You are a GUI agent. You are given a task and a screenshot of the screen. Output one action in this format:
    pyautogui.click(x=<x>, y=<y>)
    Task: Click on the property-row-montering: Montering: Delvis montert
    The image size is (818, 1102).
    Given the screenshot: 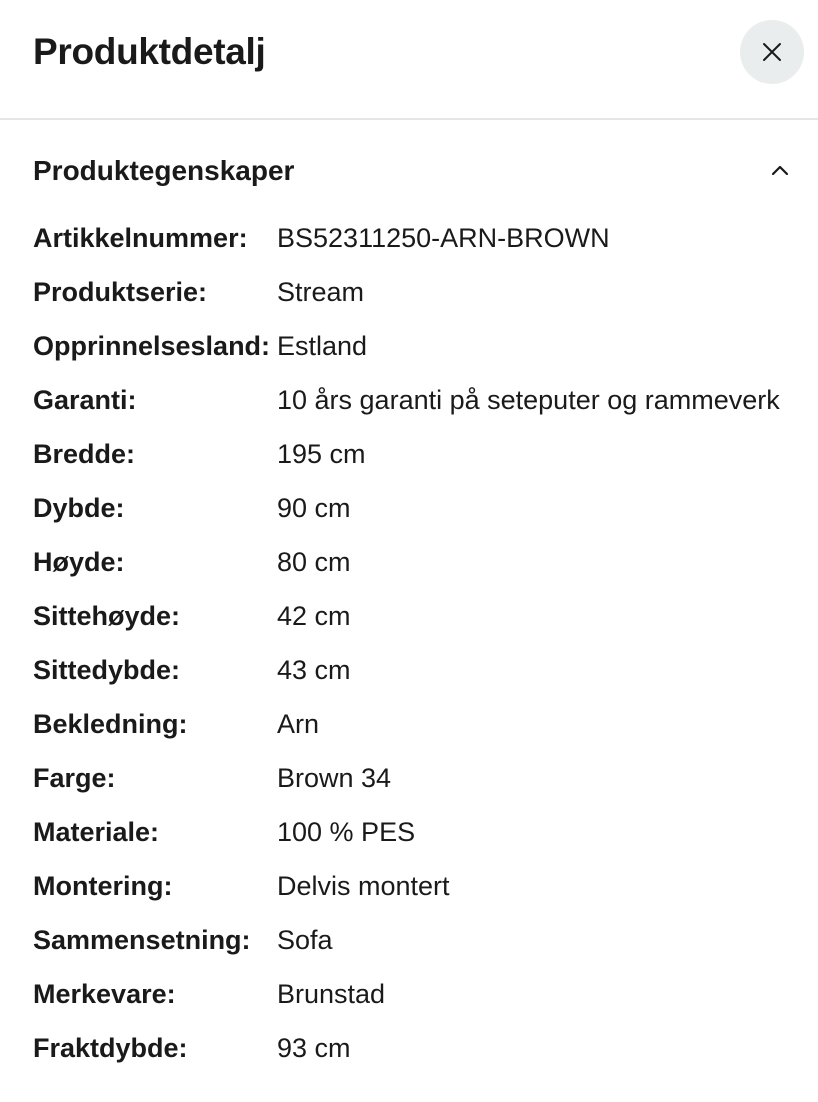 What is the action you would take?
    pyautogui.click(x=418, y=886)
    